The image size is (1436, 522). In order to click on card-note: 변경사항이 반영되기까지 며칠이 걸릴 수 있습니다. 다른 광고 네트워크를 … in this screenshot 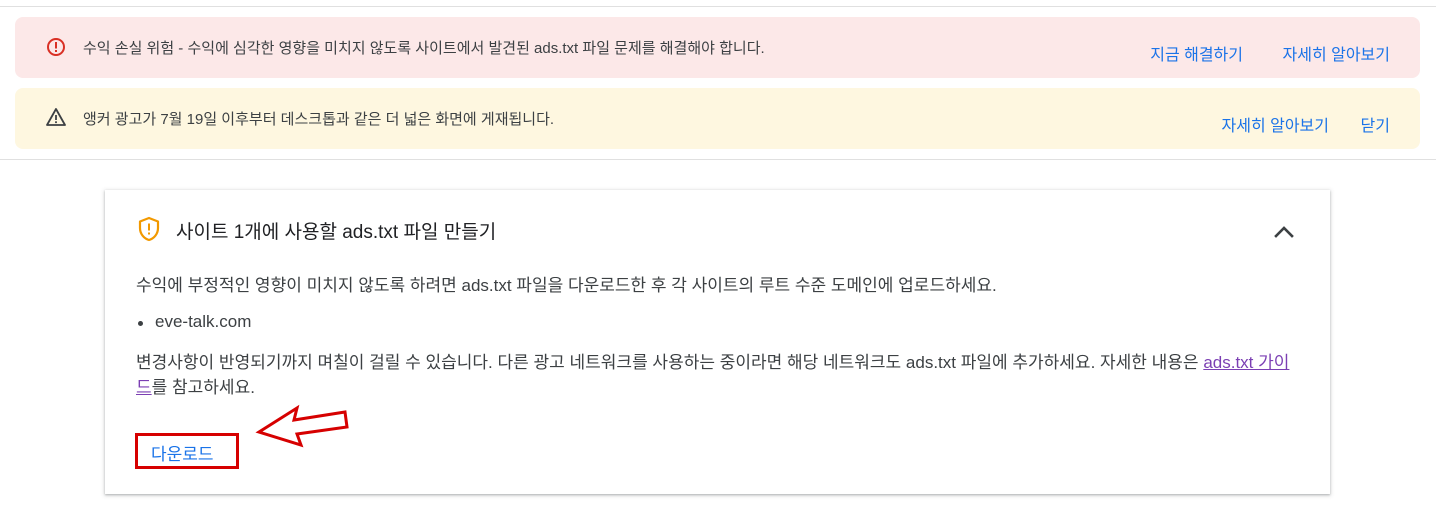, I will do `click(718, 375)`.